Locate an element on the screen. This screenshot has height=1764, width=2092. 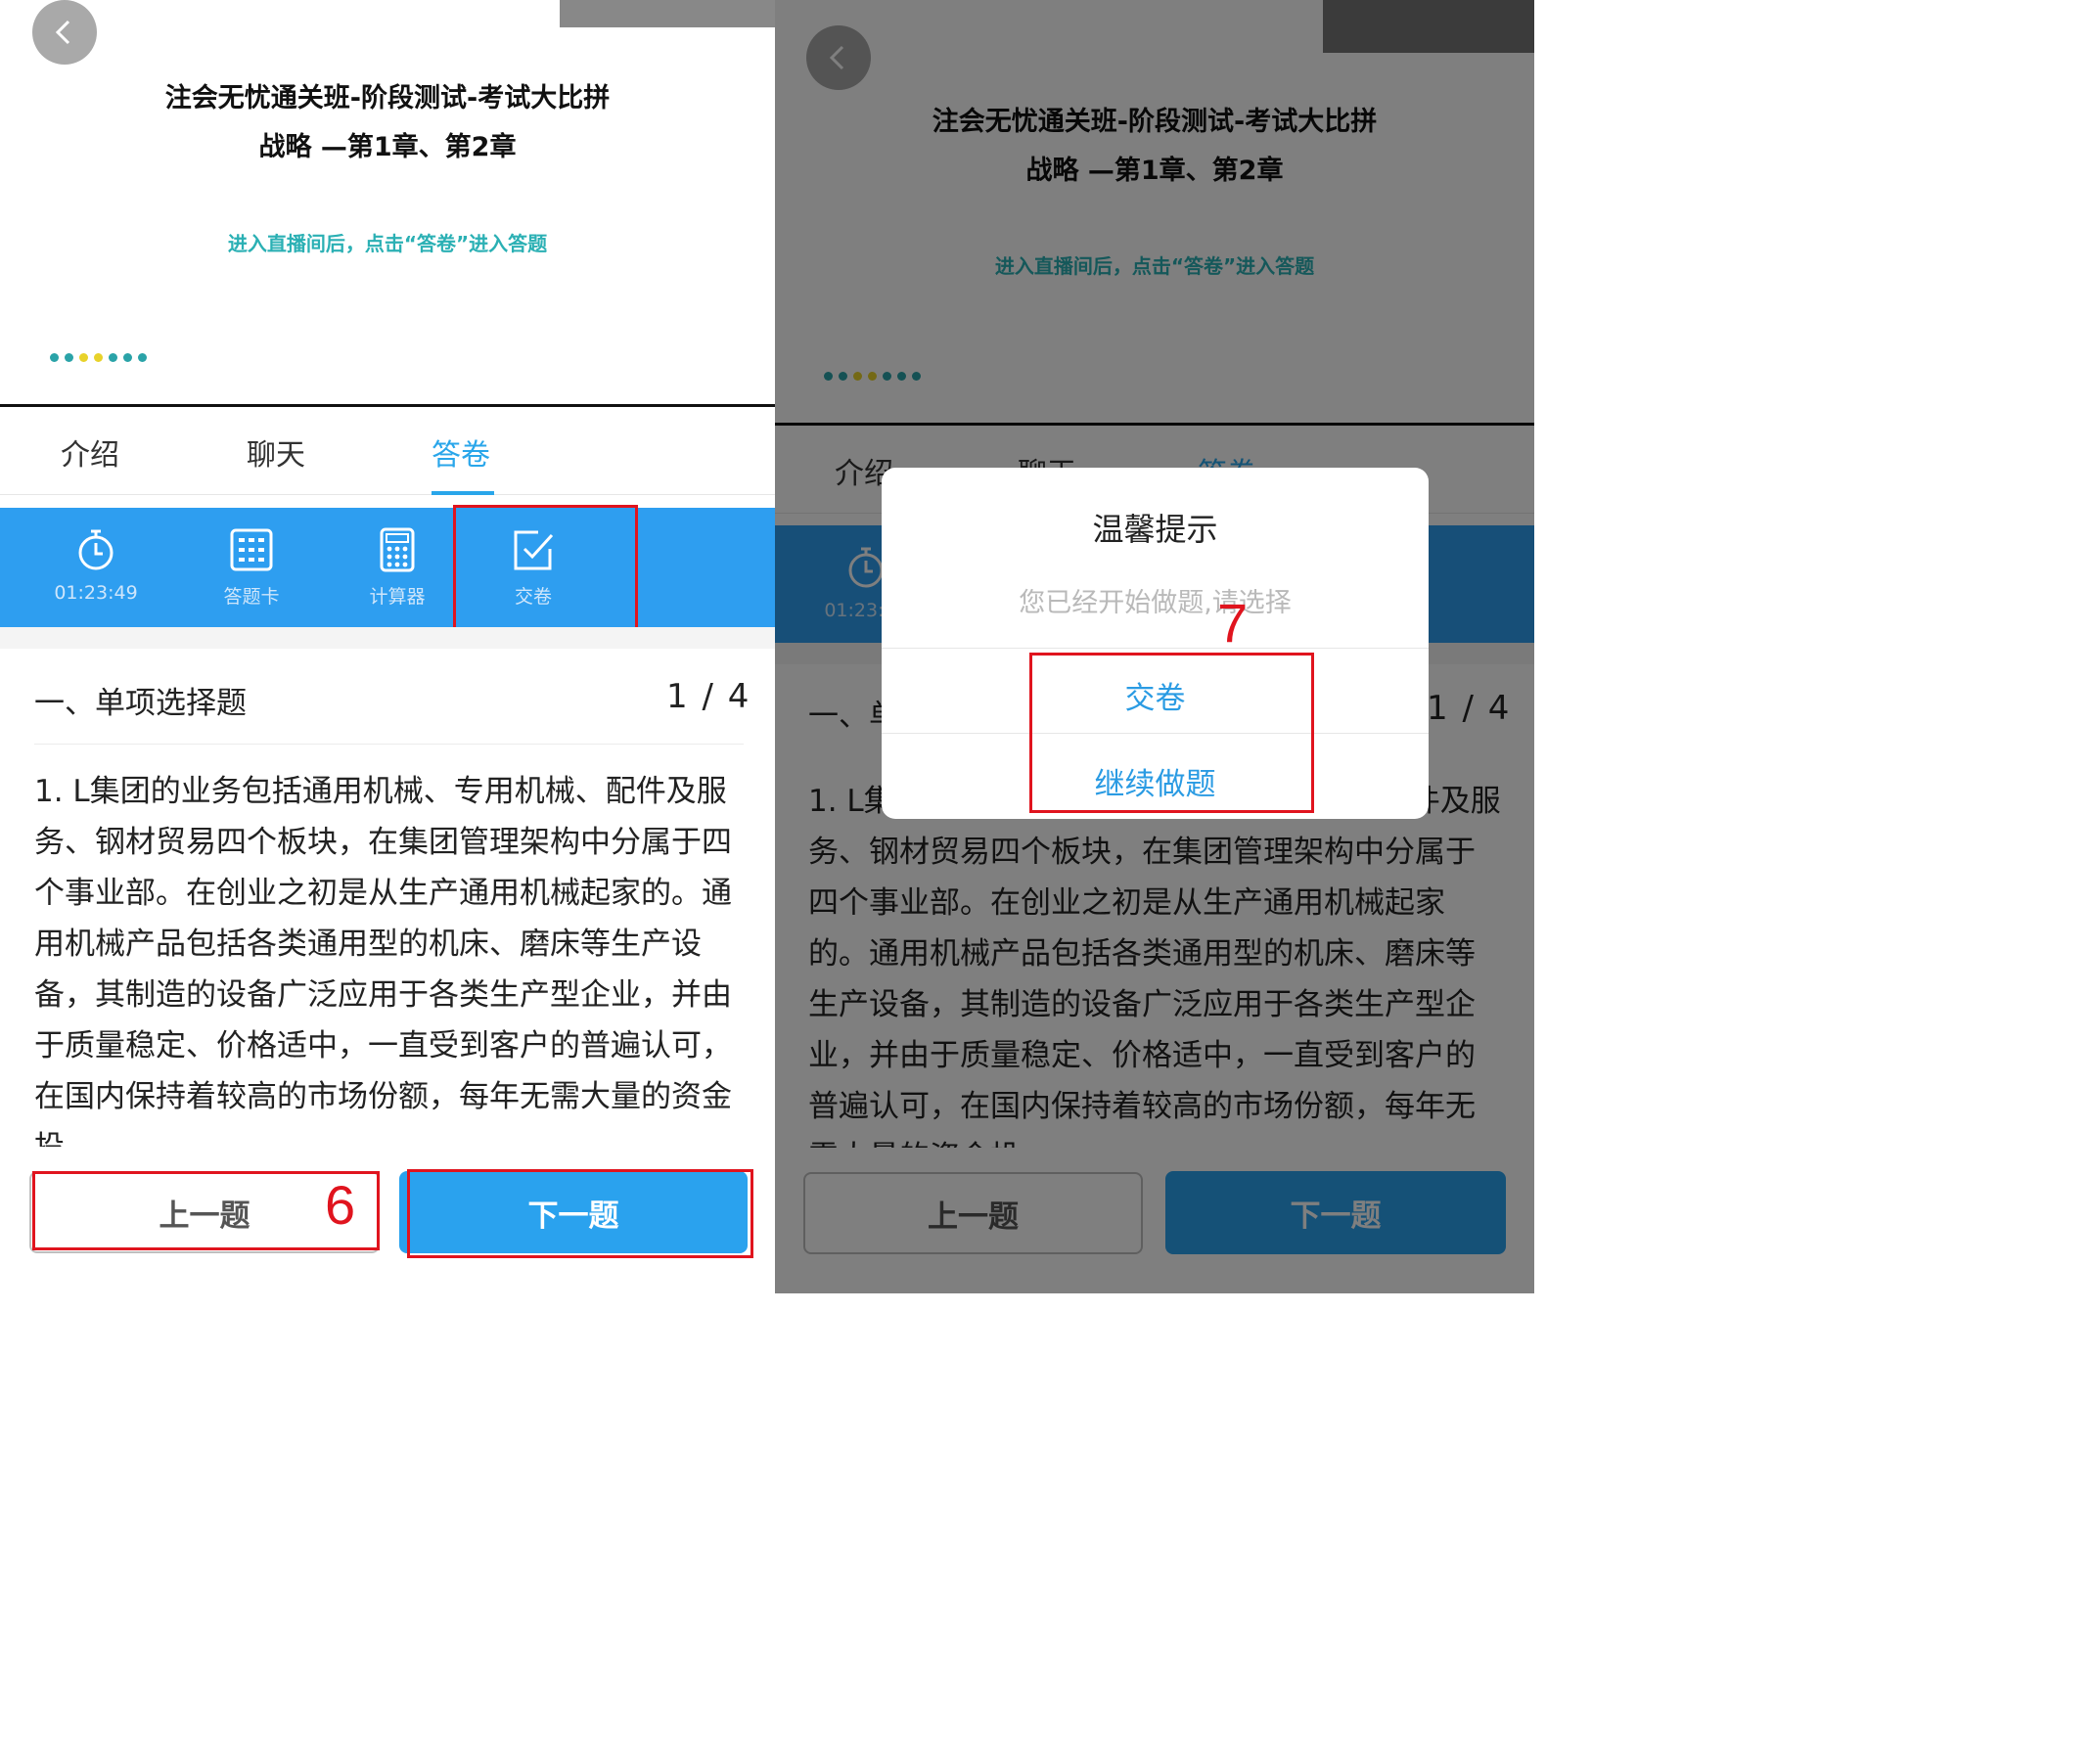
calculator-button: 计算器 is located at coordinates (398, 567).